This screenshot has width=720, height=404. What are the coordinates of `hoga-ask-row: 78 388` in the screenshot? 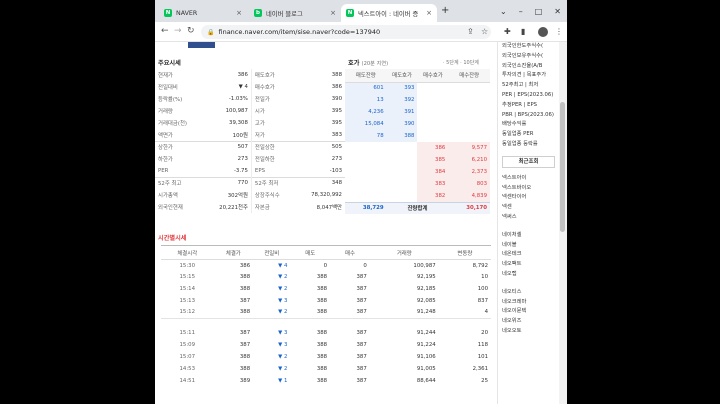 It's located at (417, 136).